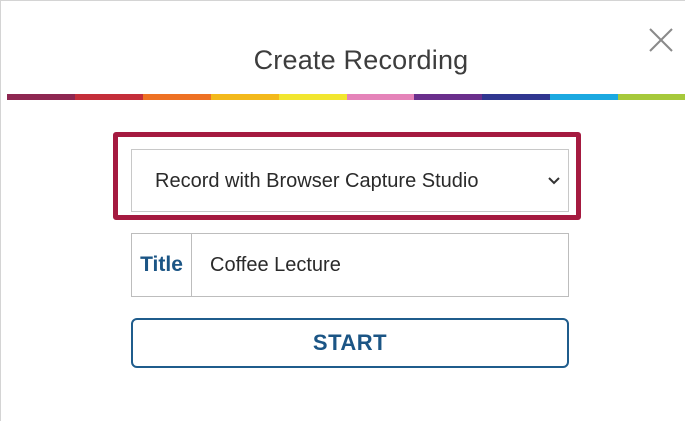 This screenshot has width=685, height=421. What do you see at coordinates (554, 181) in the screenshot?
I see `chevron-down-icon` at bounding box center [554, 181].